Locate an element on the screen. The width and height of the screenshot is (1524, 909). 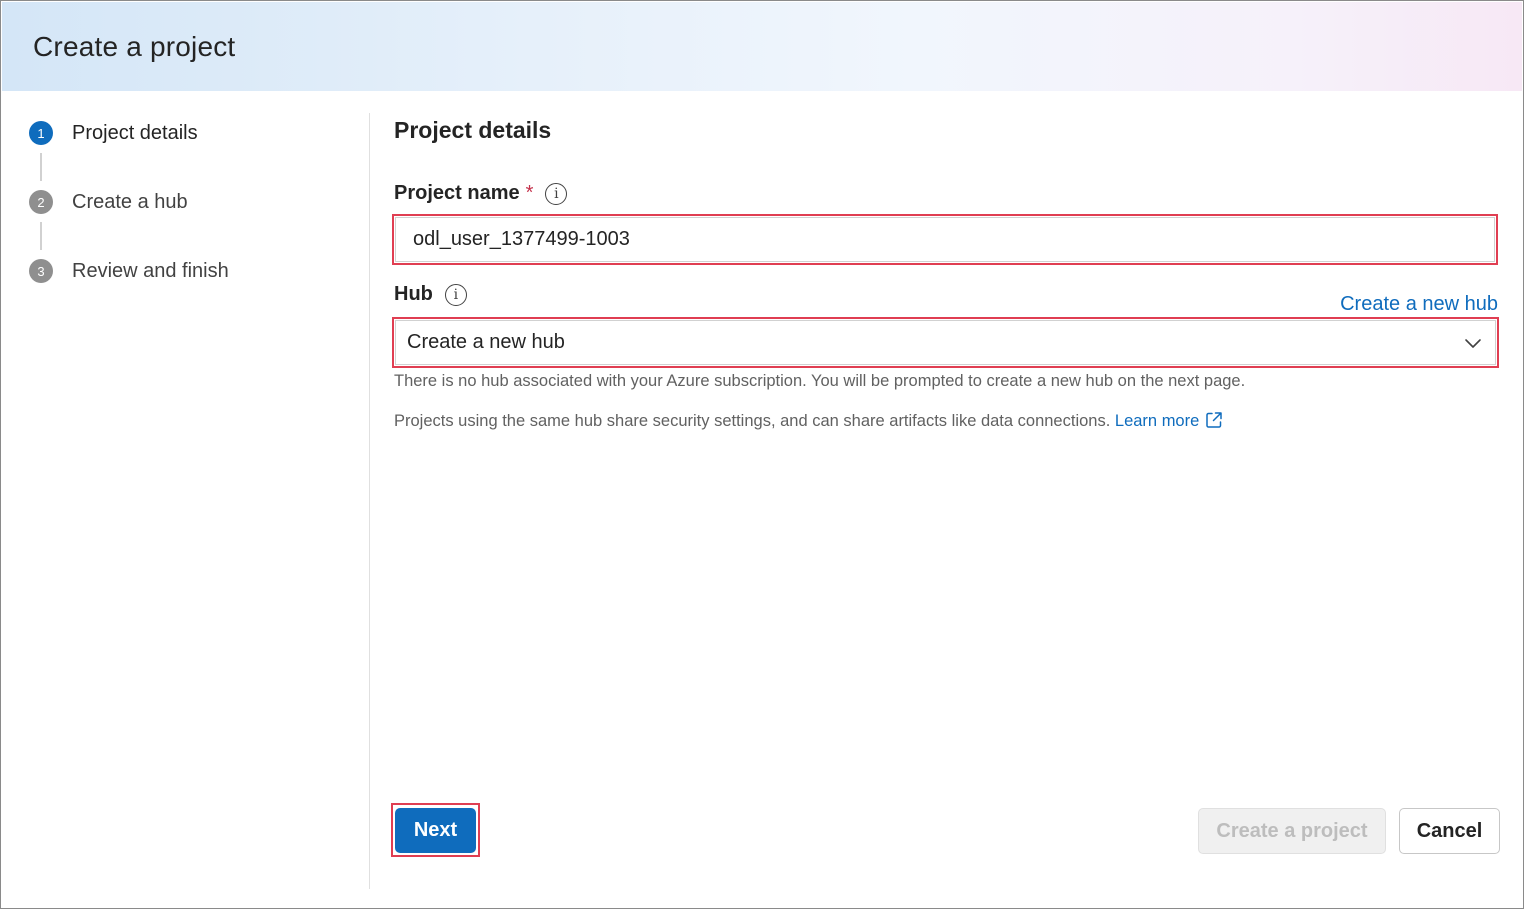
external-link-icon is located at coordinates (1214, 420).